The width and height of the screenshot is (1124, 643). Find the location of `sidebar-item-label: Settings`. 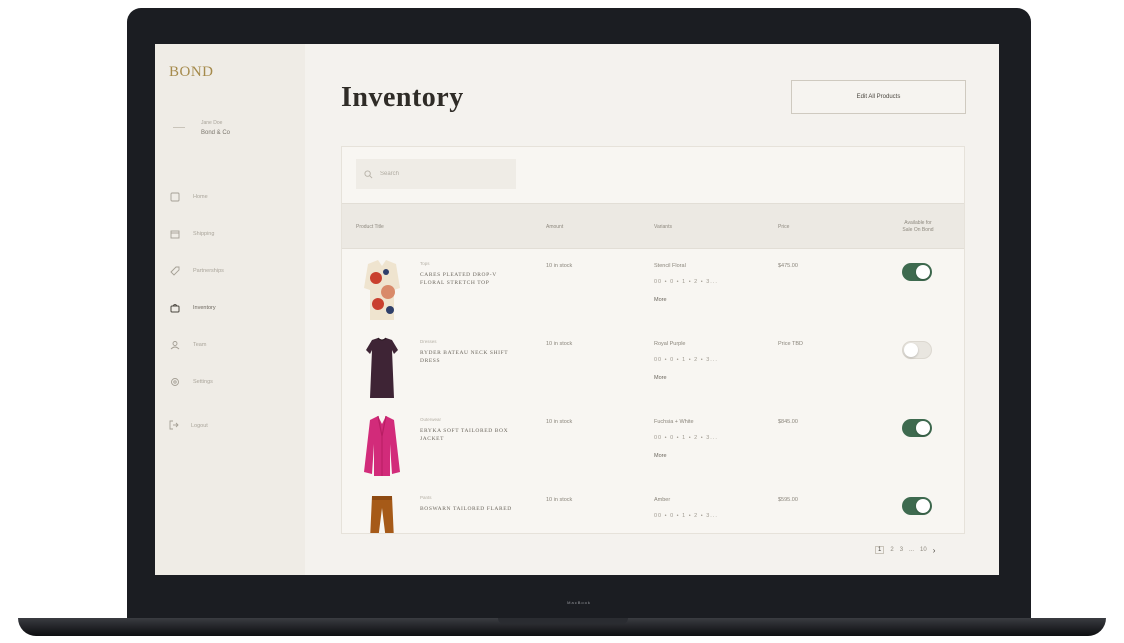

sidebar-item-label: Settings is located at coordinates (203, 381).